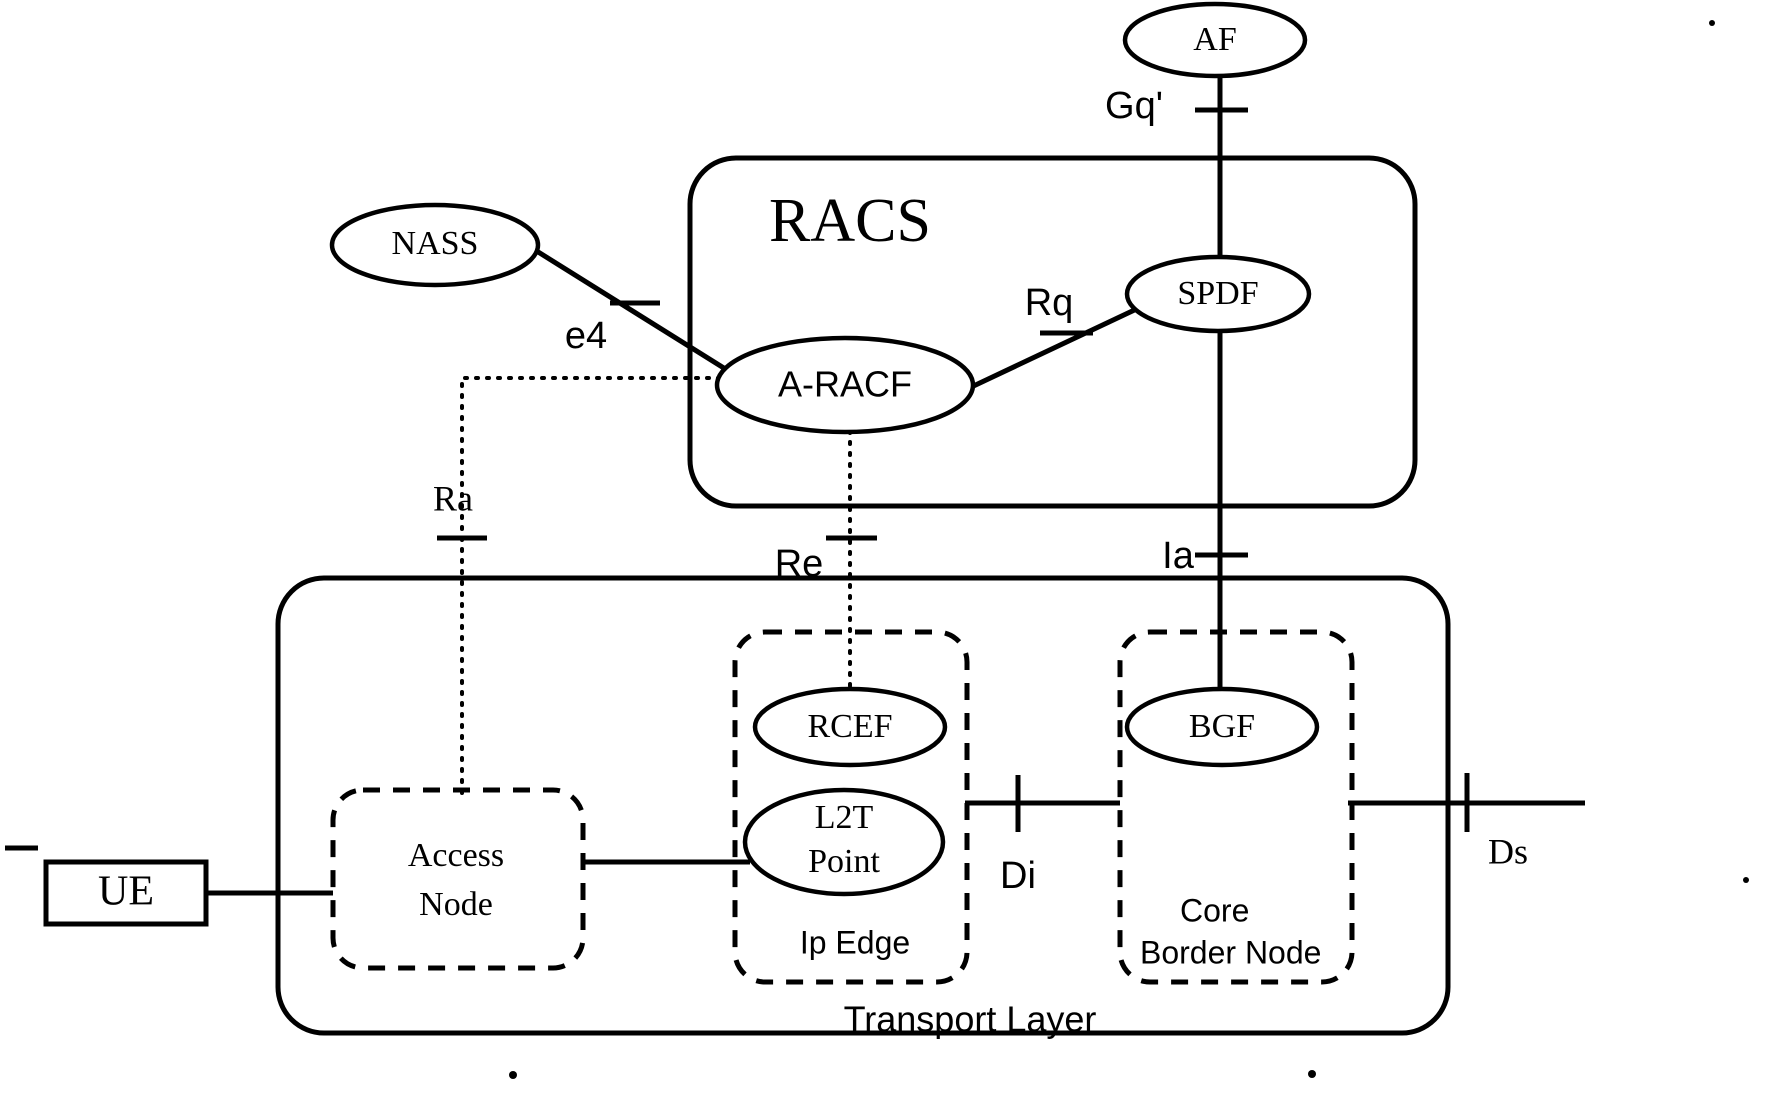  I want to click on ref-label-ds: Ds, so click(1508, 851).